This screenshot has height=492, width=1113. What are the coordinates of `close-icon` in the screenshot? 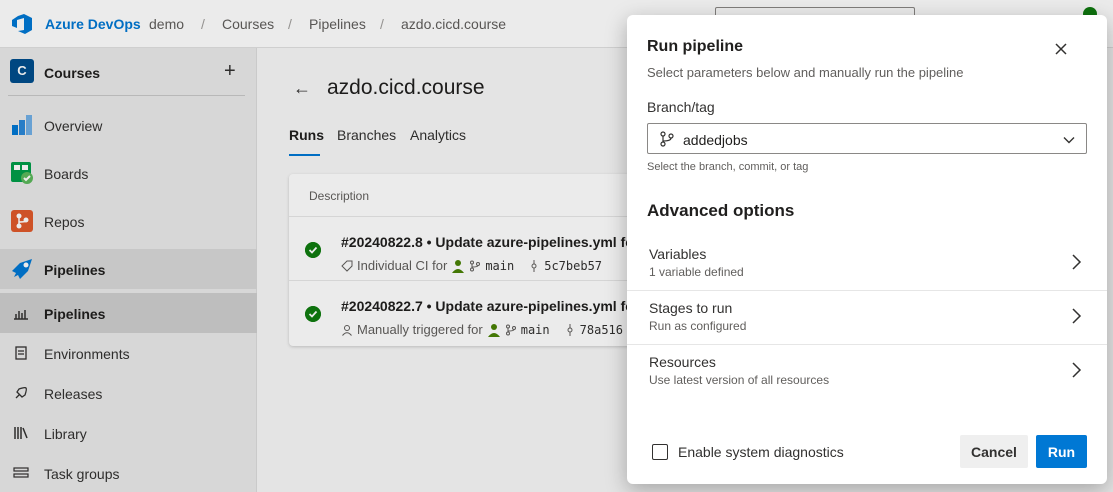 It's located at (1061, 49).